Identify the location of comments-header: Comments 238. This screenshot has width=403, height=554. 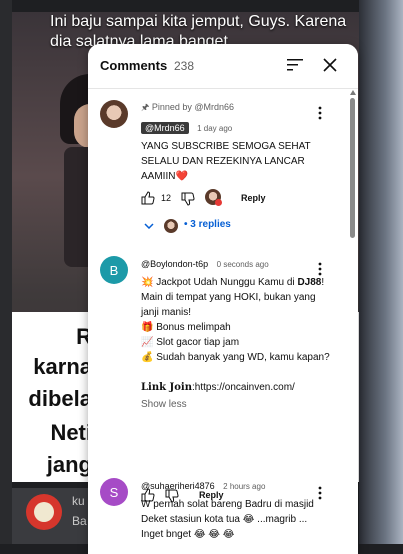
(223, 66).